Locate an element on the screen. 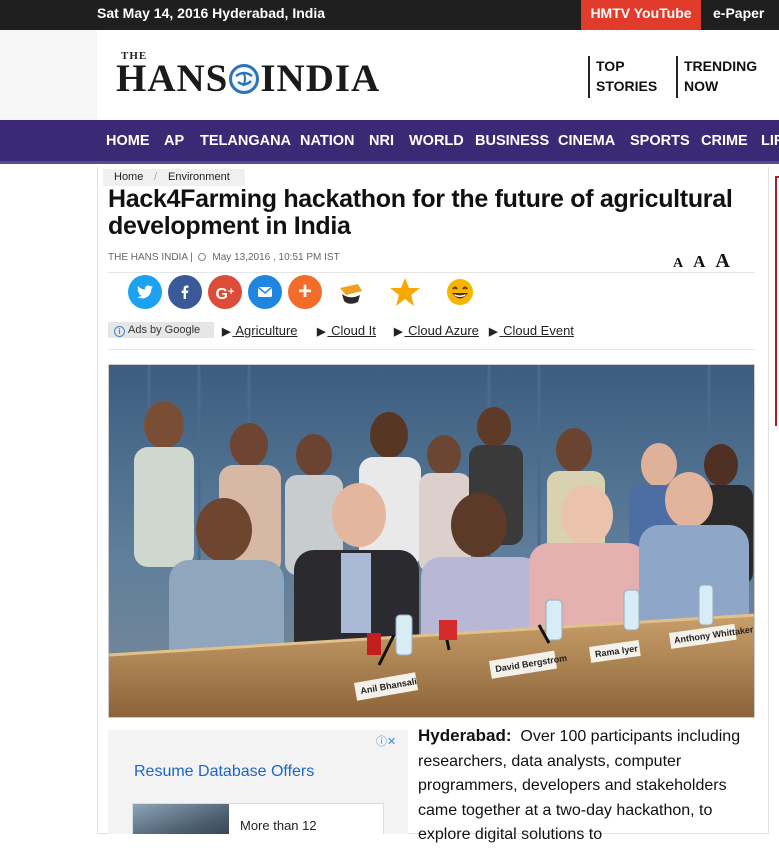 The height and width of the screenshot is (848, 779). ad-link-cloud-azure: ▶ Cloud Azure is located at coordinates (436, 330).